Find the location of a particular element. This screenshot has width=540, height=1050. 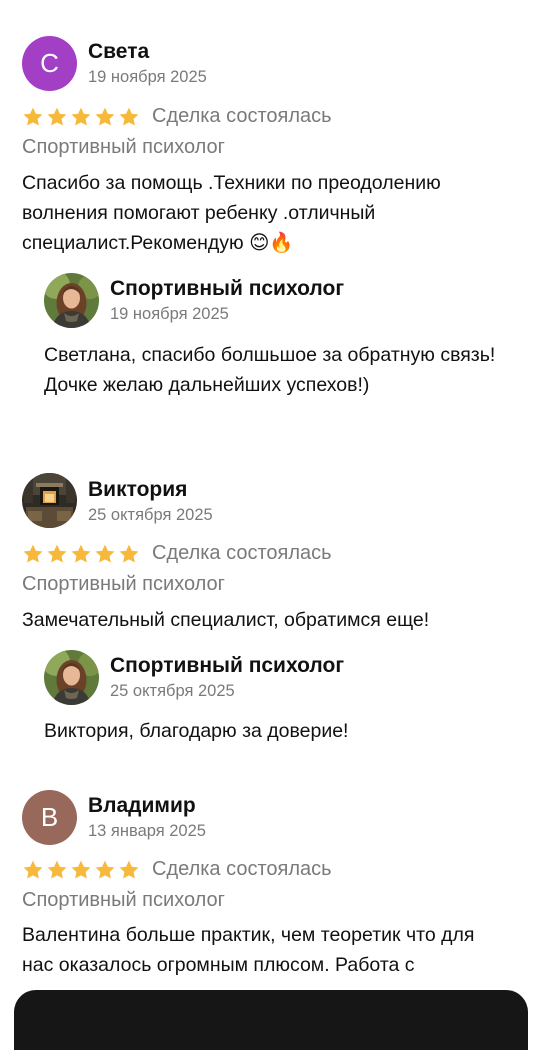

reply-text-line: Дочке желаю дальнейших успехов!) is located at coordinates (207, 385).